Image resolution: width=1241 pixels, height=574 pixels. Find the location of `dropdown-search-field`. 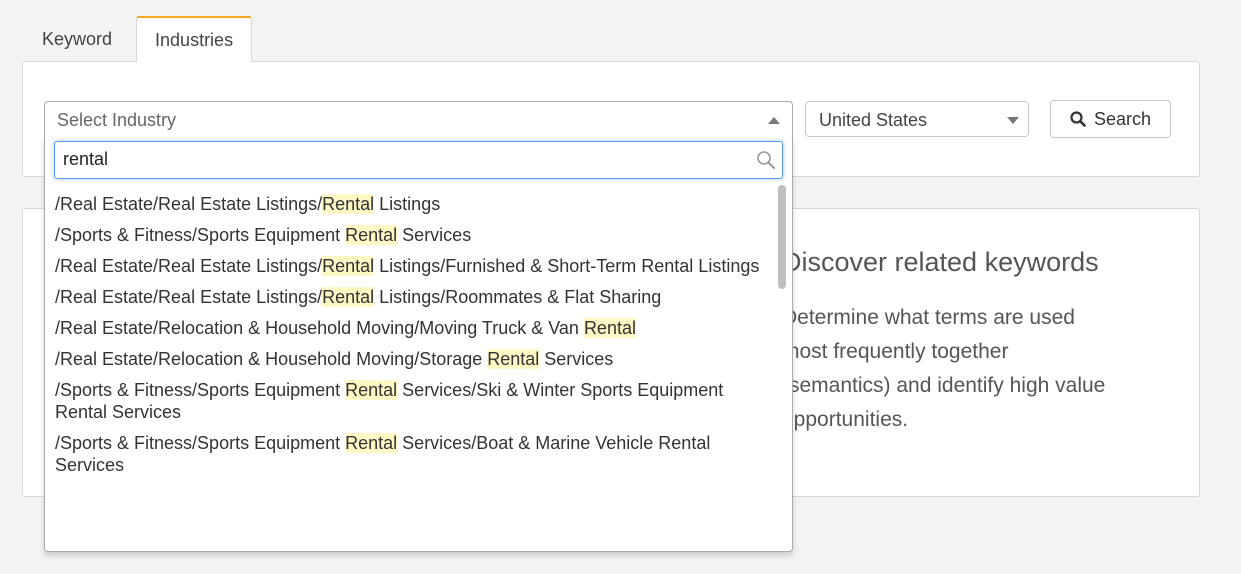

dropdown-search-field is located at coordinates (418, 160).